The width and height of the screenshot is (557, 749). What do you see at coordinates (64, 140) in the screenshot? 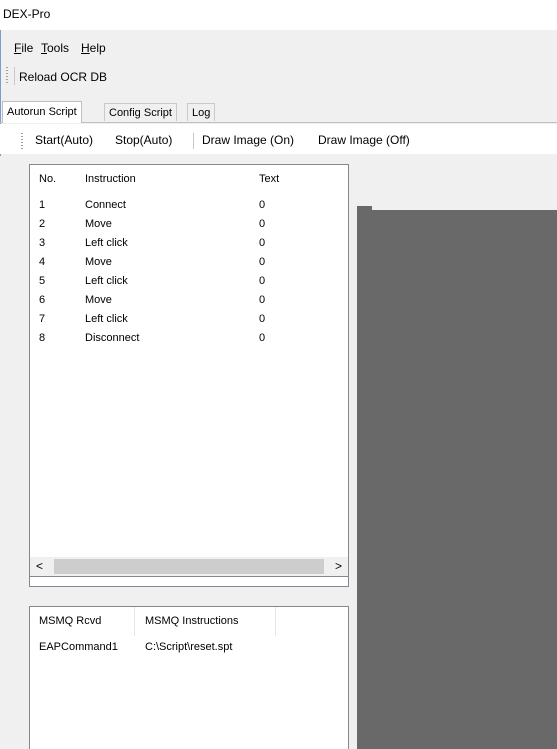
I see `start-auto-button: Start(Auto)` at bounding box center [64, 140].